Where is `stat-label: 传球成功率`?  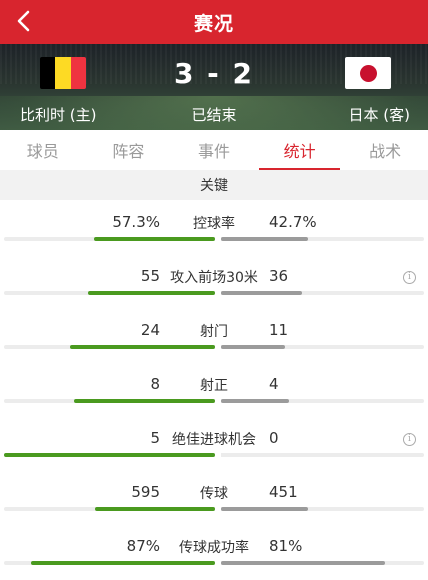
stat-label: 传球成功率 is located at coordinates (214, 548).